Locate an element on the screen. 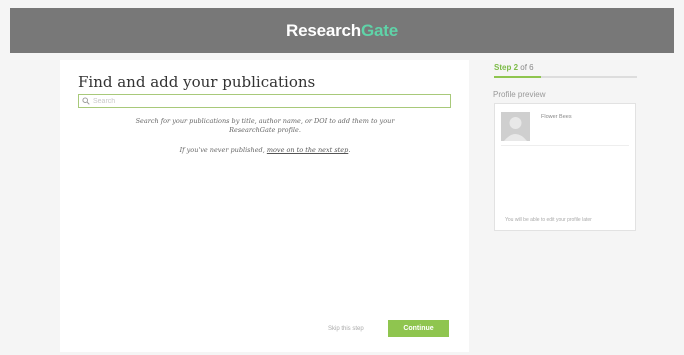 This screenshot has width=684, height=355. avatar is located at coordinates (515, 126).